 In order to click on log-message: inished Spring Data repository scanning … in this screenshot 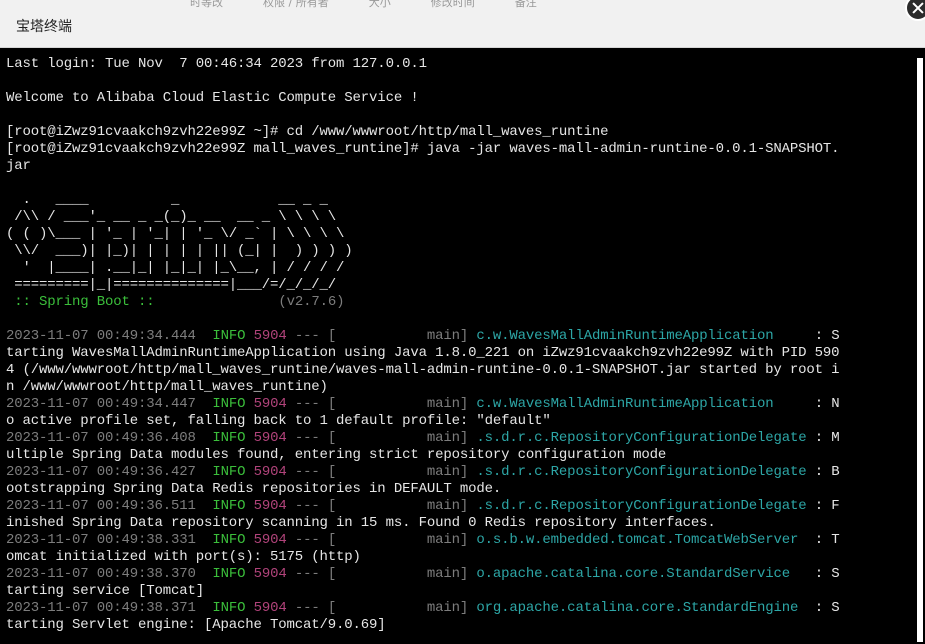, I will do `click(361, 523)`.